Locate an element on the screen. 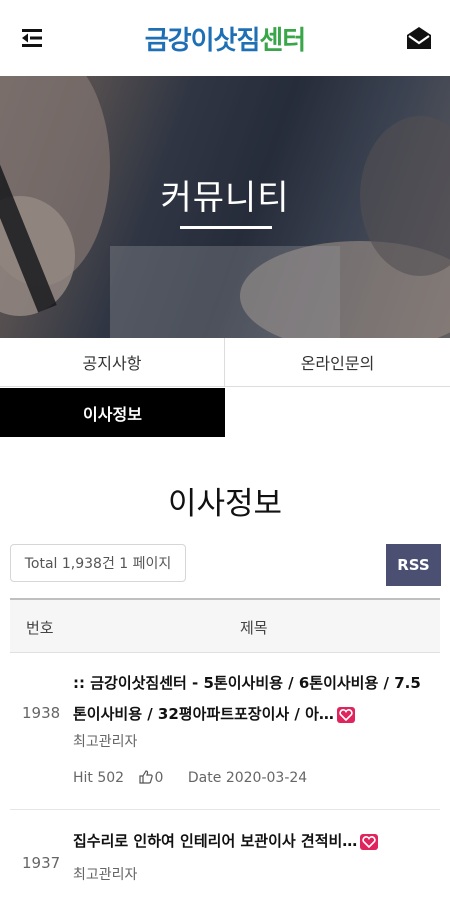 The height and width of the screenshot is (900, 450). post-date: Date 2020-03-24 is located at coordinates (247, 778).